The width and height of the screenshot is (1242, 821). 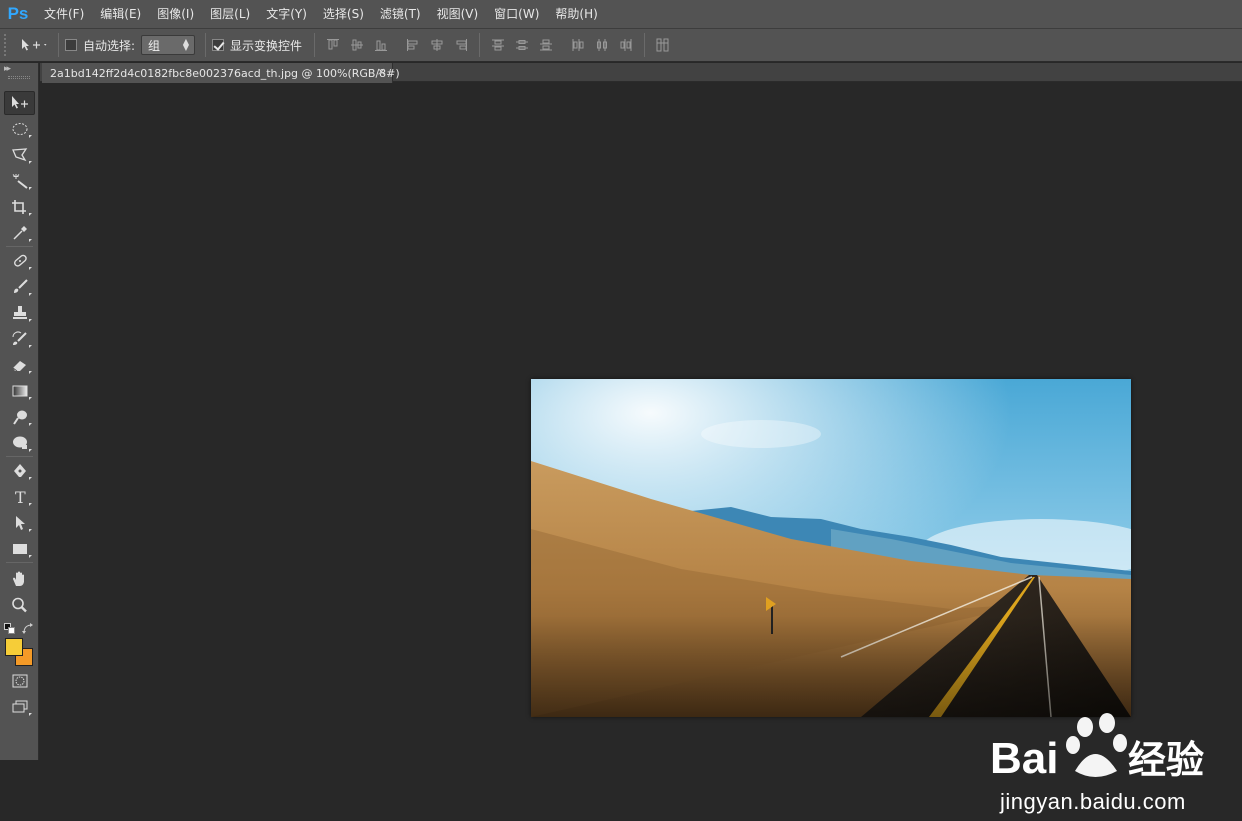 I want to click on eraser-tool, so click(x=19, y=365).